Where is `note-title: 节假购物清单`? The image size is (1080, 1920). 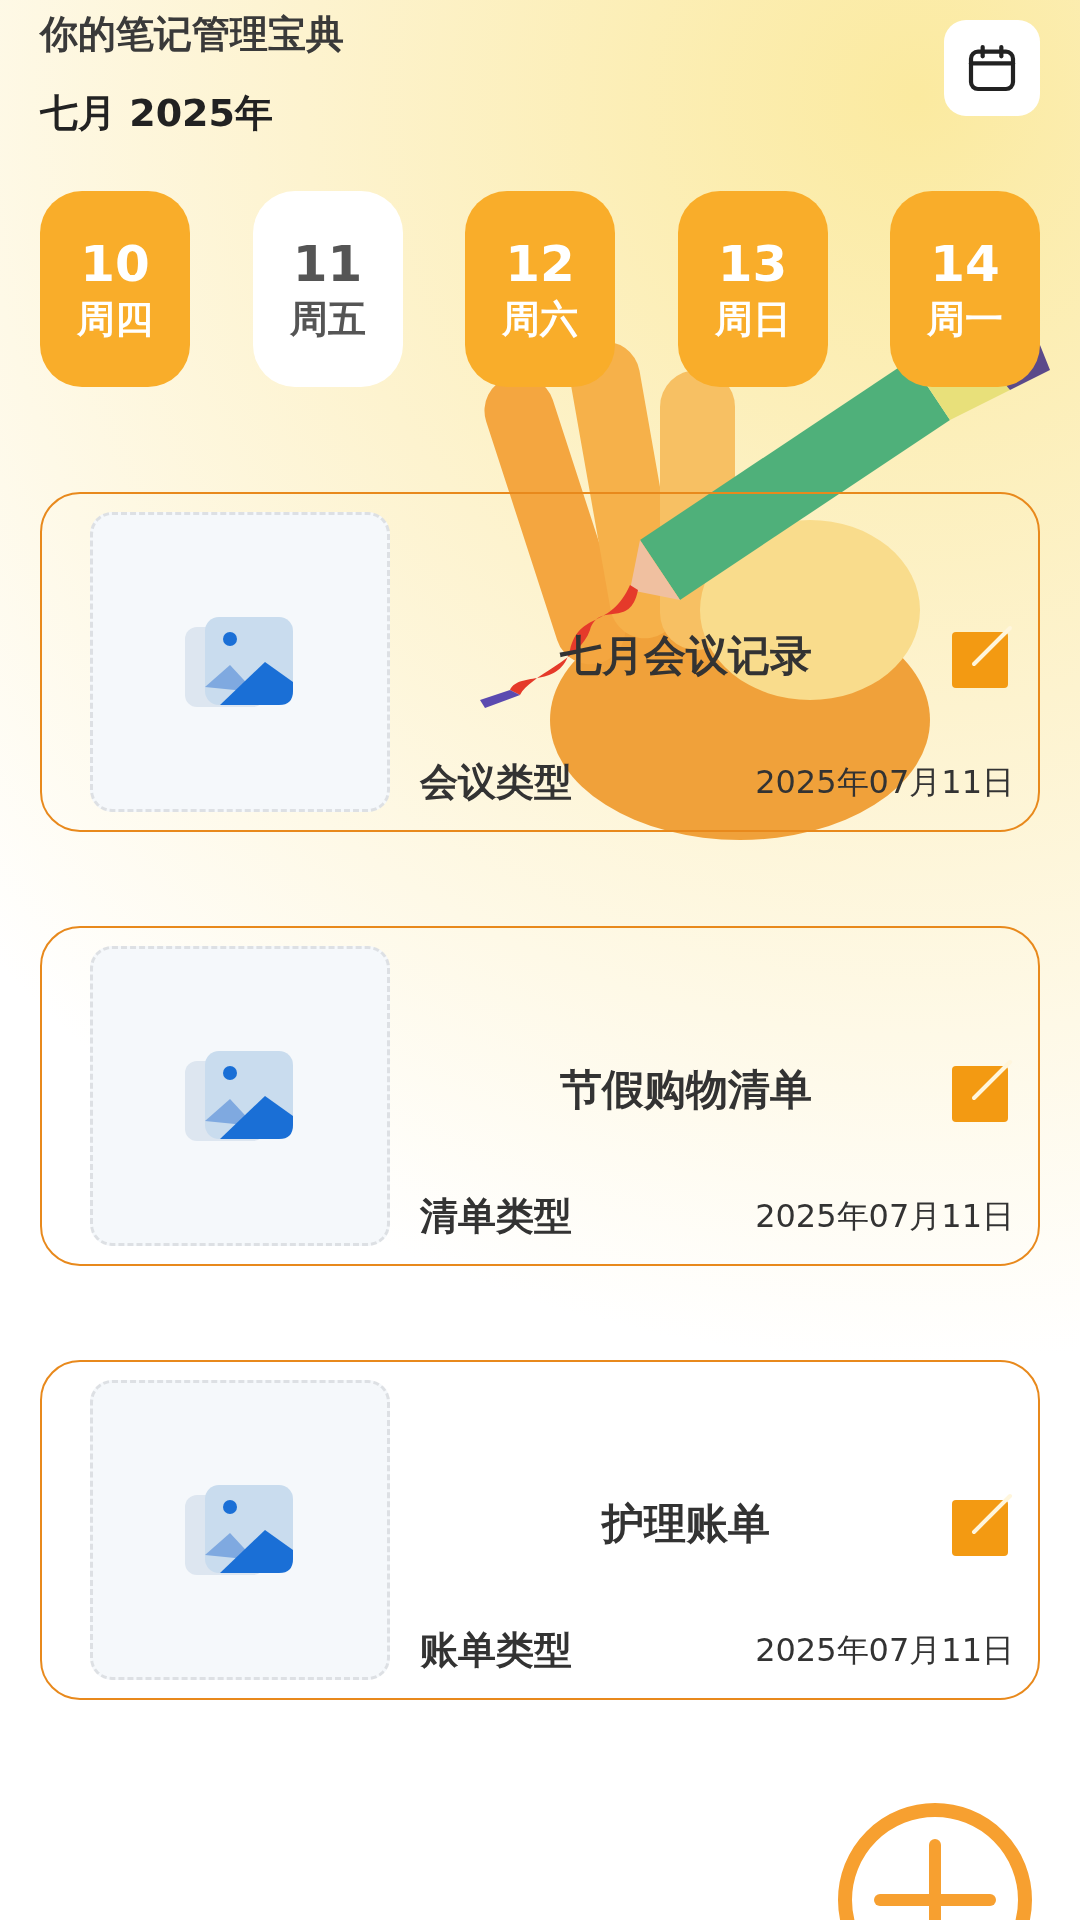
note-title: 节假购物清单 is located at coordinates (686, 1090).